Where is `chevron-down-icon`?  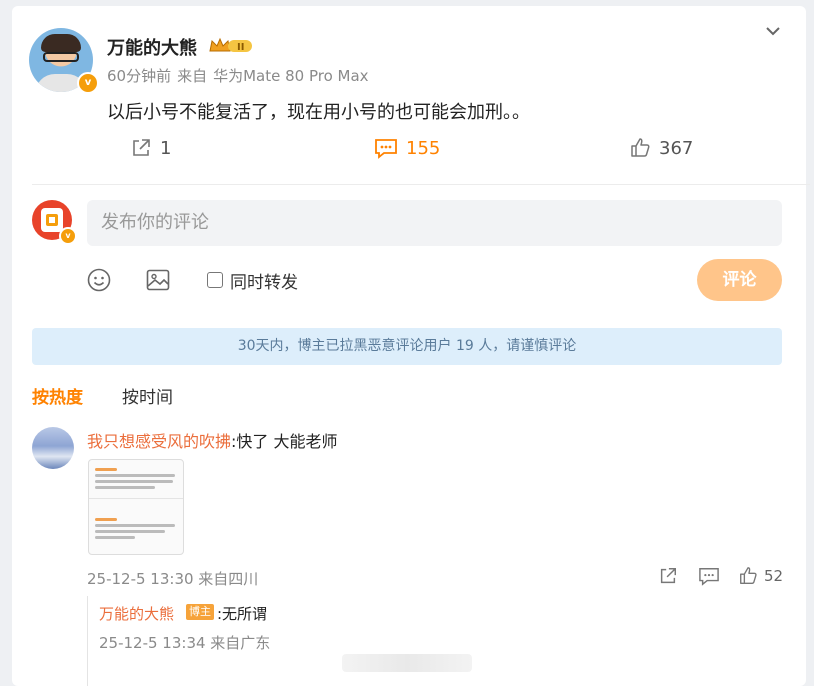 chevron-down-icon is located at coordinates (773, 31).